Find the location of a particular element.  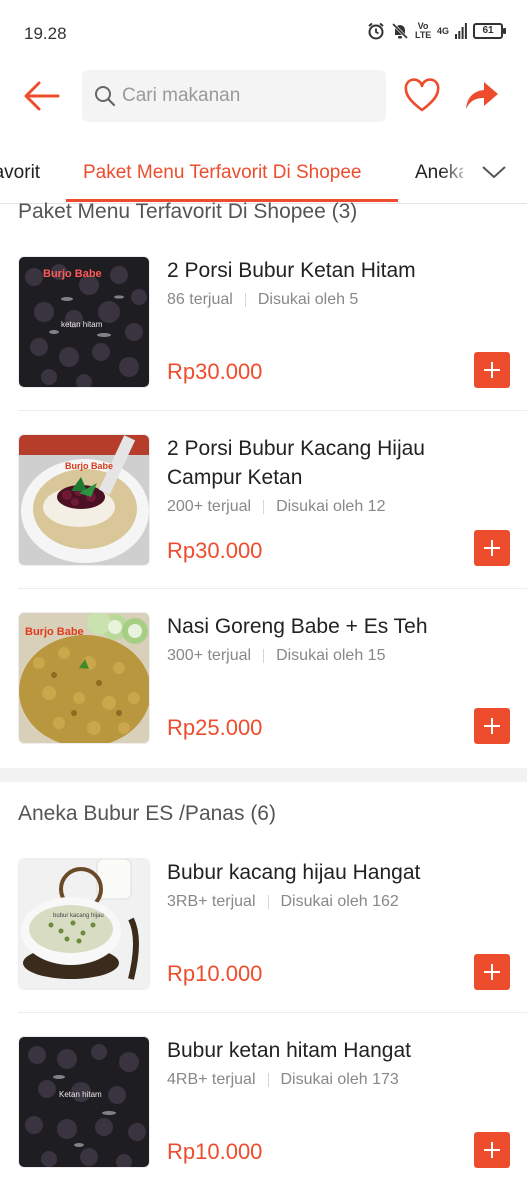

item-meta: 4RB+ terjual Disukai oleh 173 is located at coordinates (283, 1080).